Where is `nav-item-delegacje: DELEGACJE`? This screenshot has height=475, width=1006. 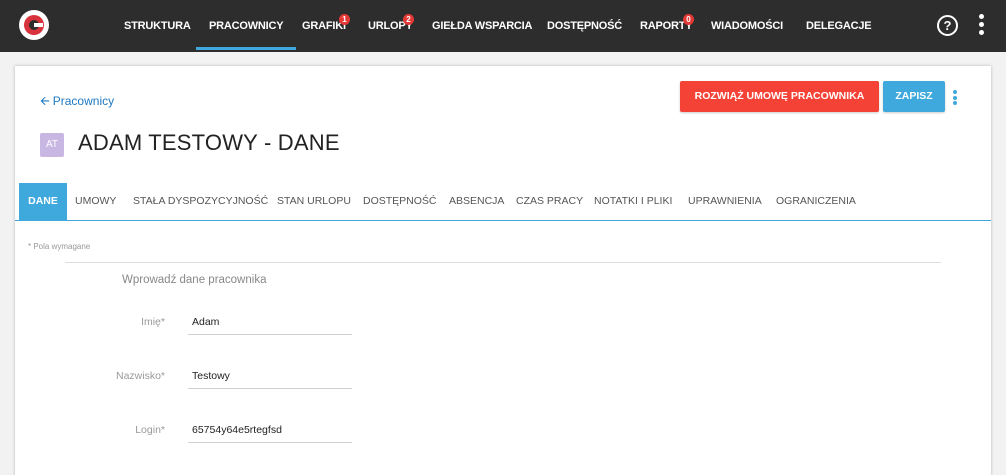
nav-item-delegacje: DELEGACJE is located at coordinates (839, 26).